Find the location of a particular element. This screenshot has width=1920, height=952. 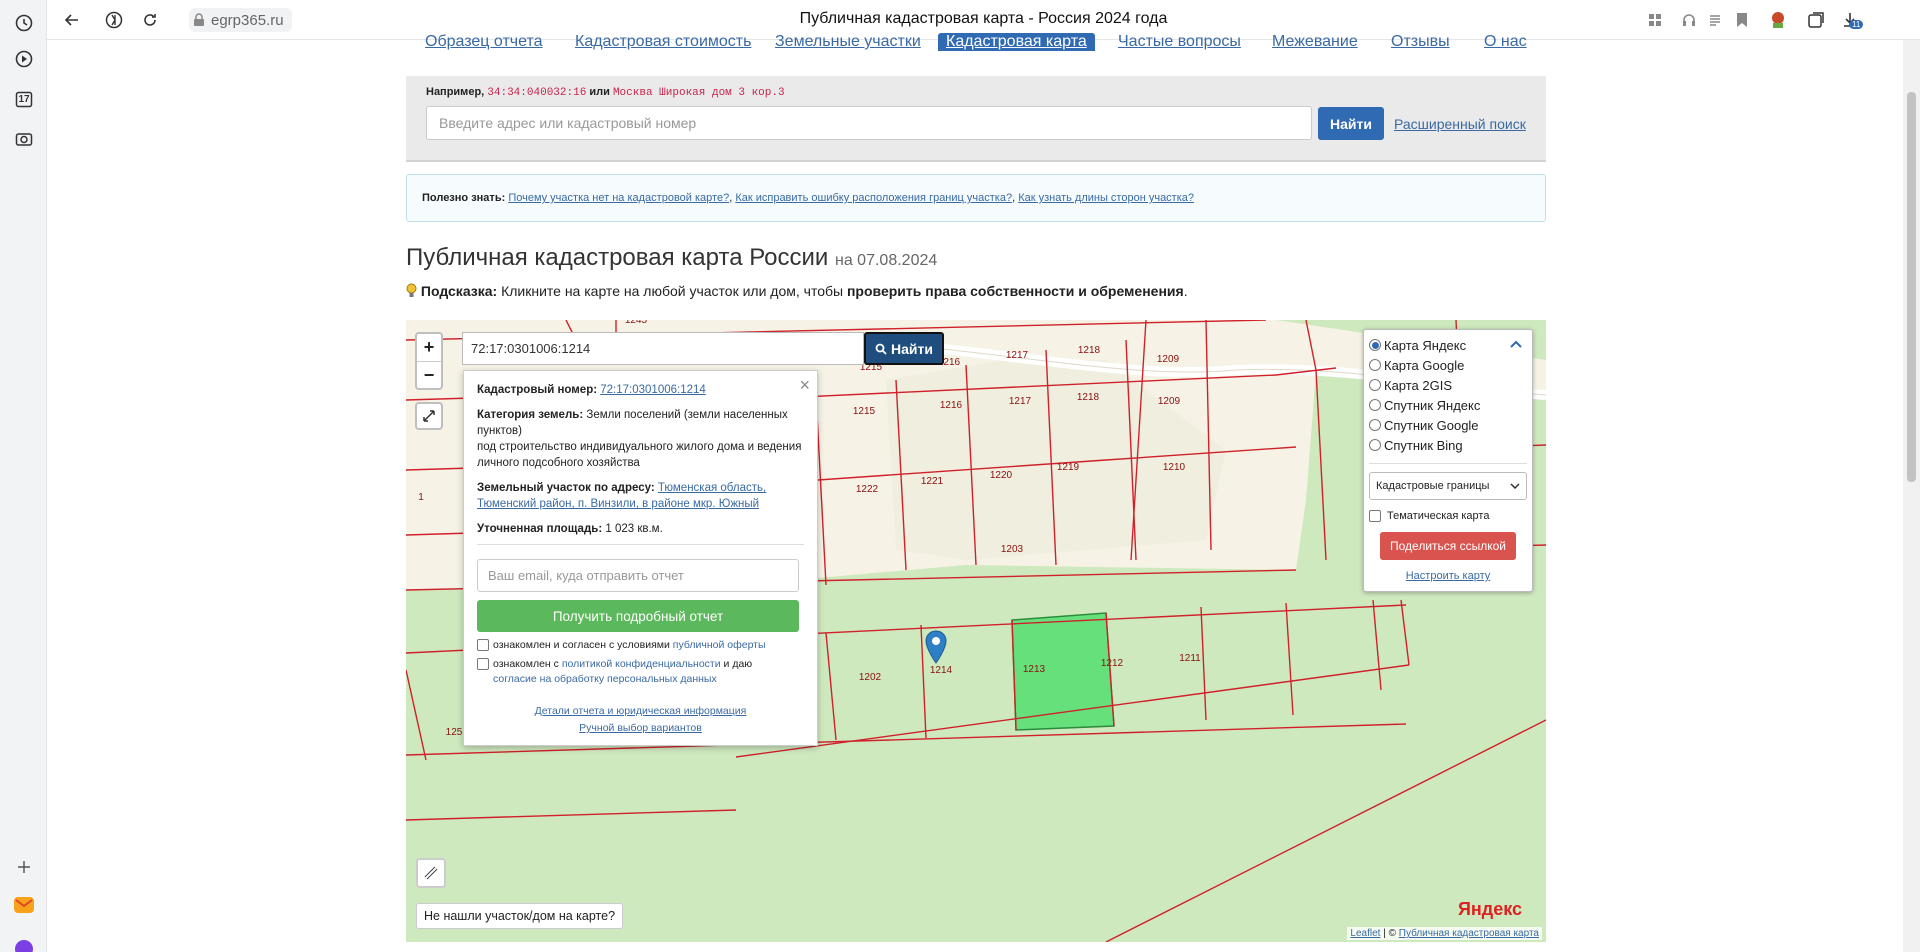

assistant-icon is located at coordinates (24, 945).